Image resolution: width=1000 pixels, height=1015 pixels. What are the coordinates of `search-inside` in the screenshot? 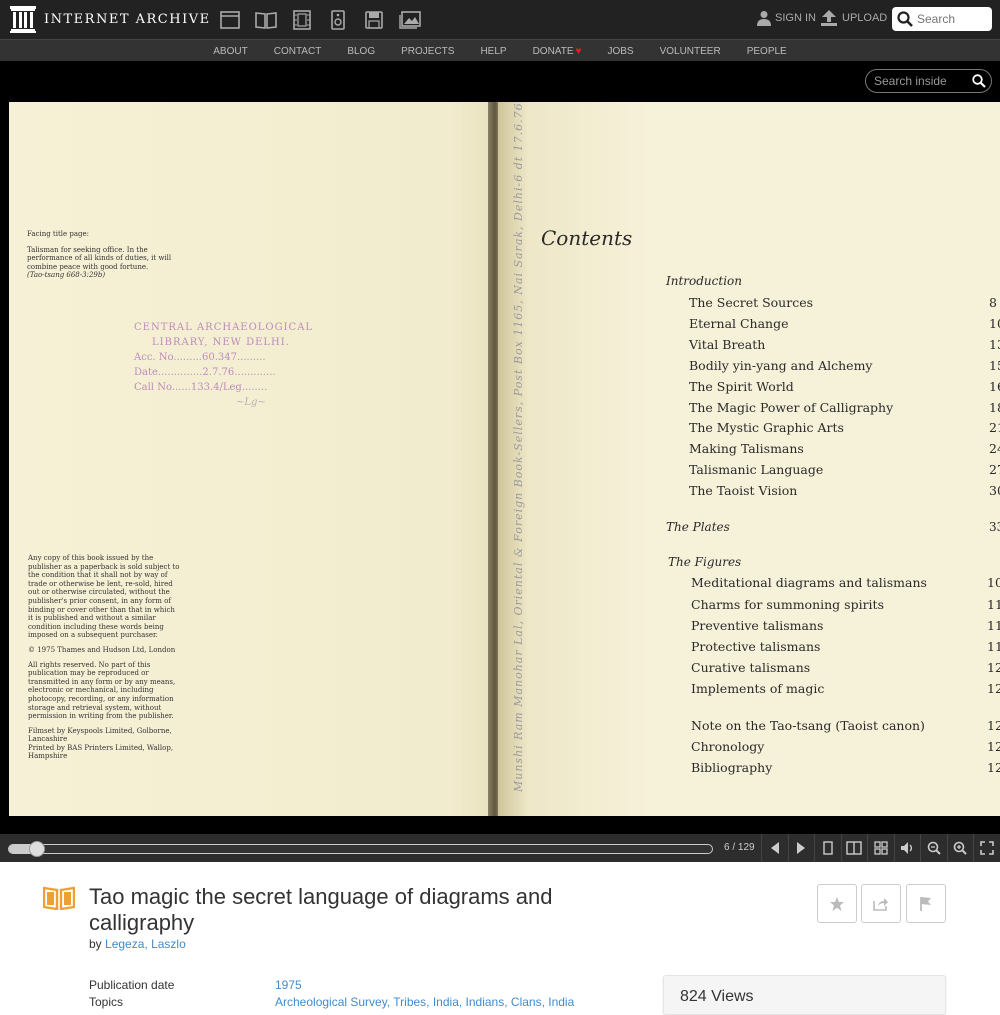 It's located at (928, 81).